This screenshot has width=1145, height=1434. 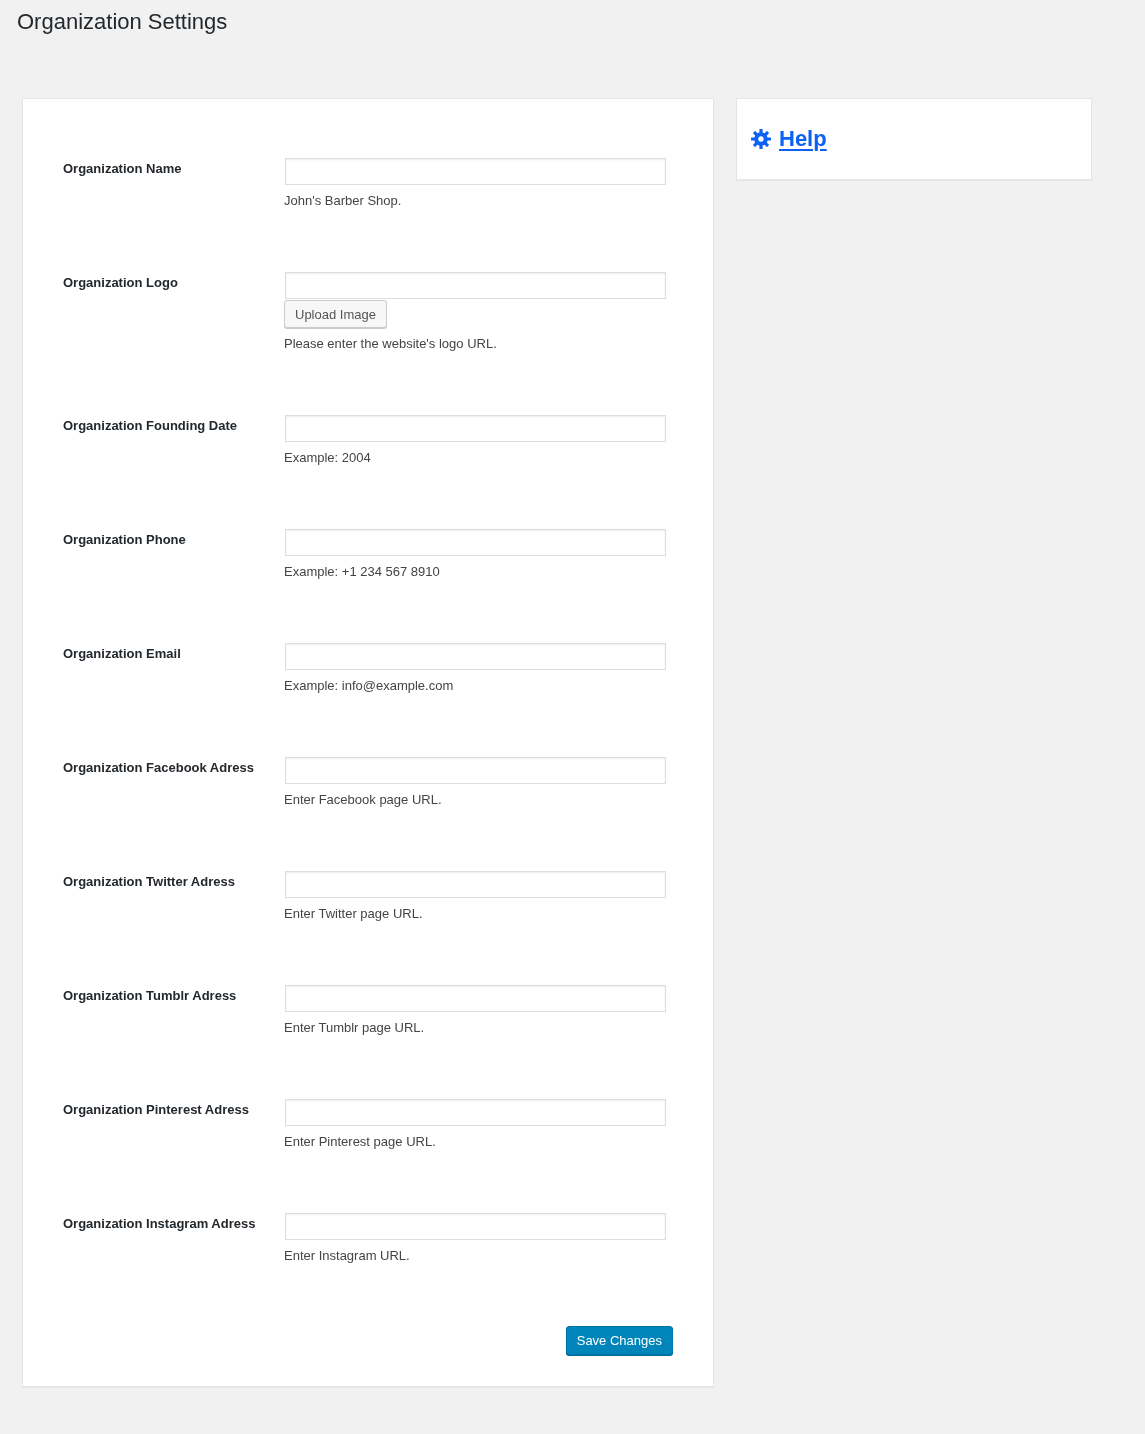 I want to click on field-label: Organization Founding Date, so click(x=151, y=426).